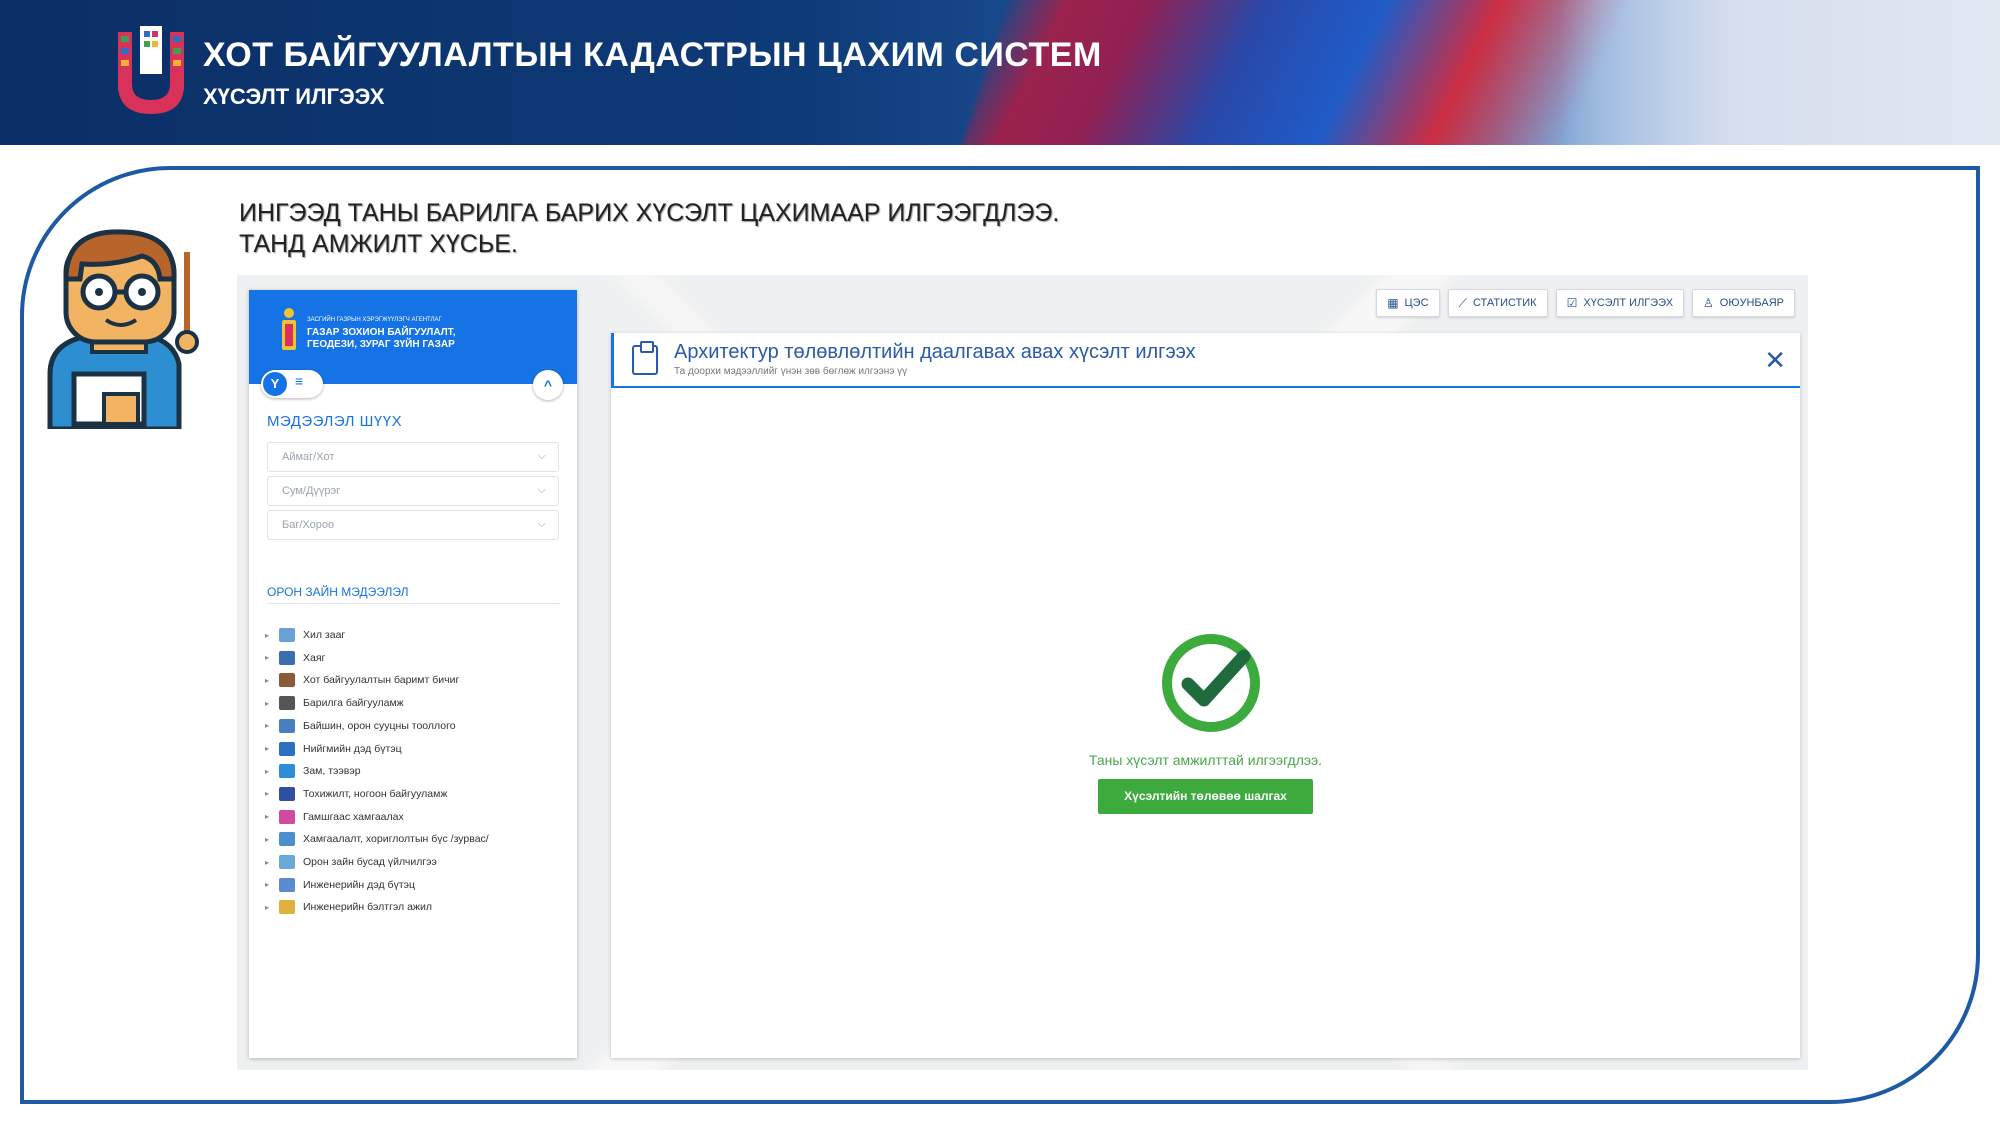 This screenshot has height=1125, width=2000. I want to click on view-toggle: Y ≡, so click(292, 384).